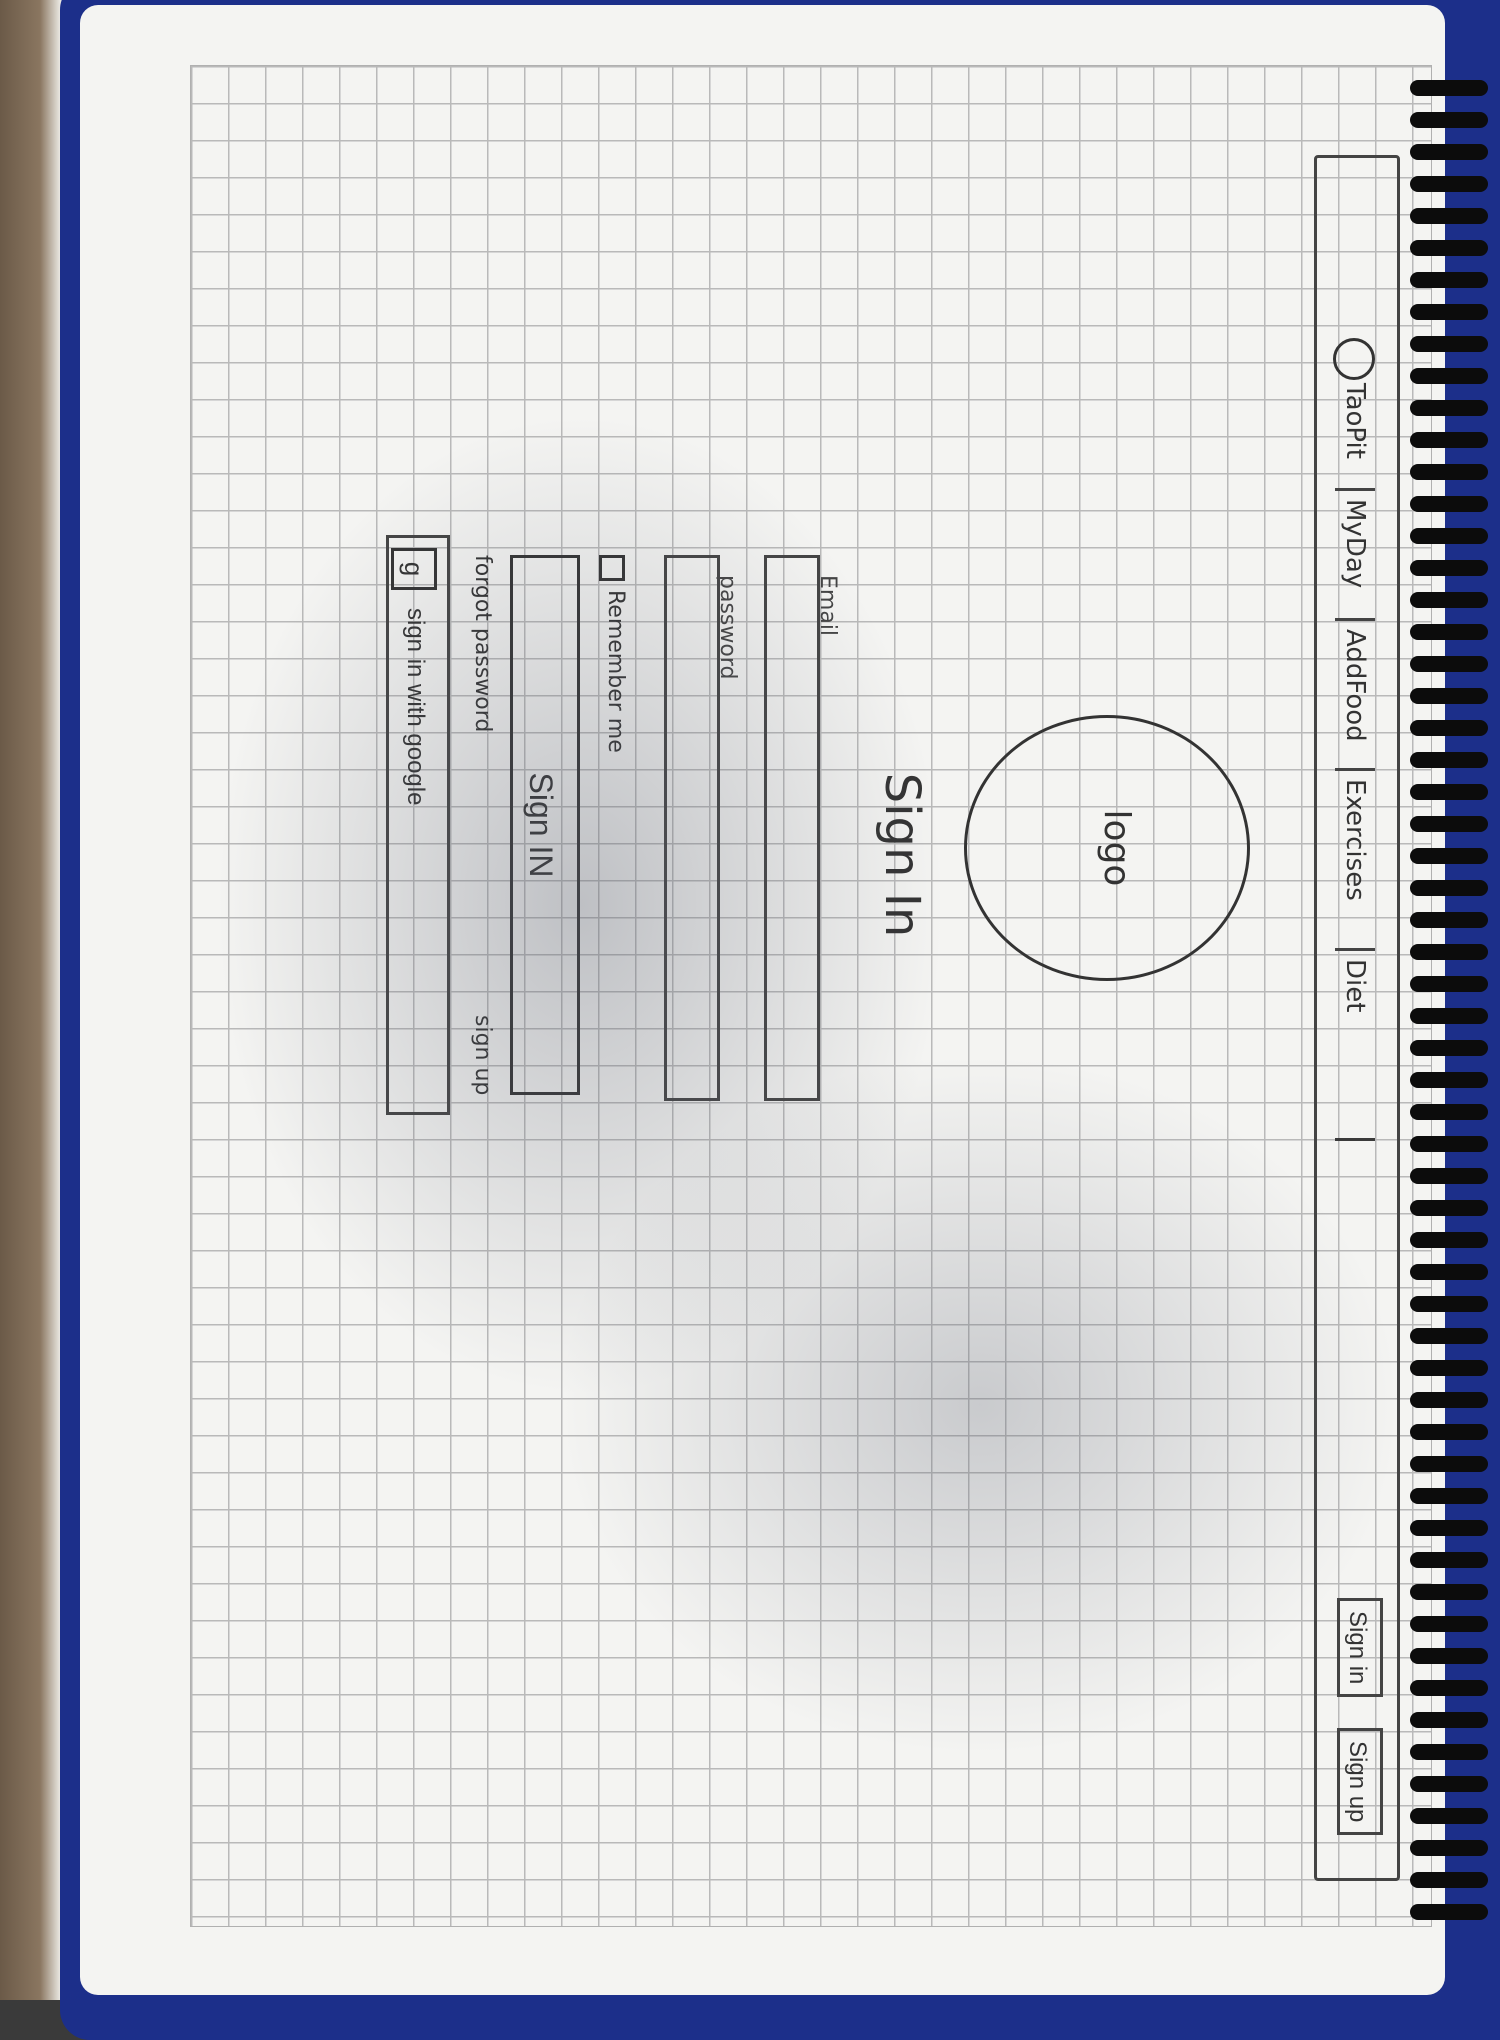 The image size is (1500, 2040). What do you see at coordinates (545, 825) in the screenshot?
I see `sign-in-button: Sign IN` at bounding box center [545, 825].